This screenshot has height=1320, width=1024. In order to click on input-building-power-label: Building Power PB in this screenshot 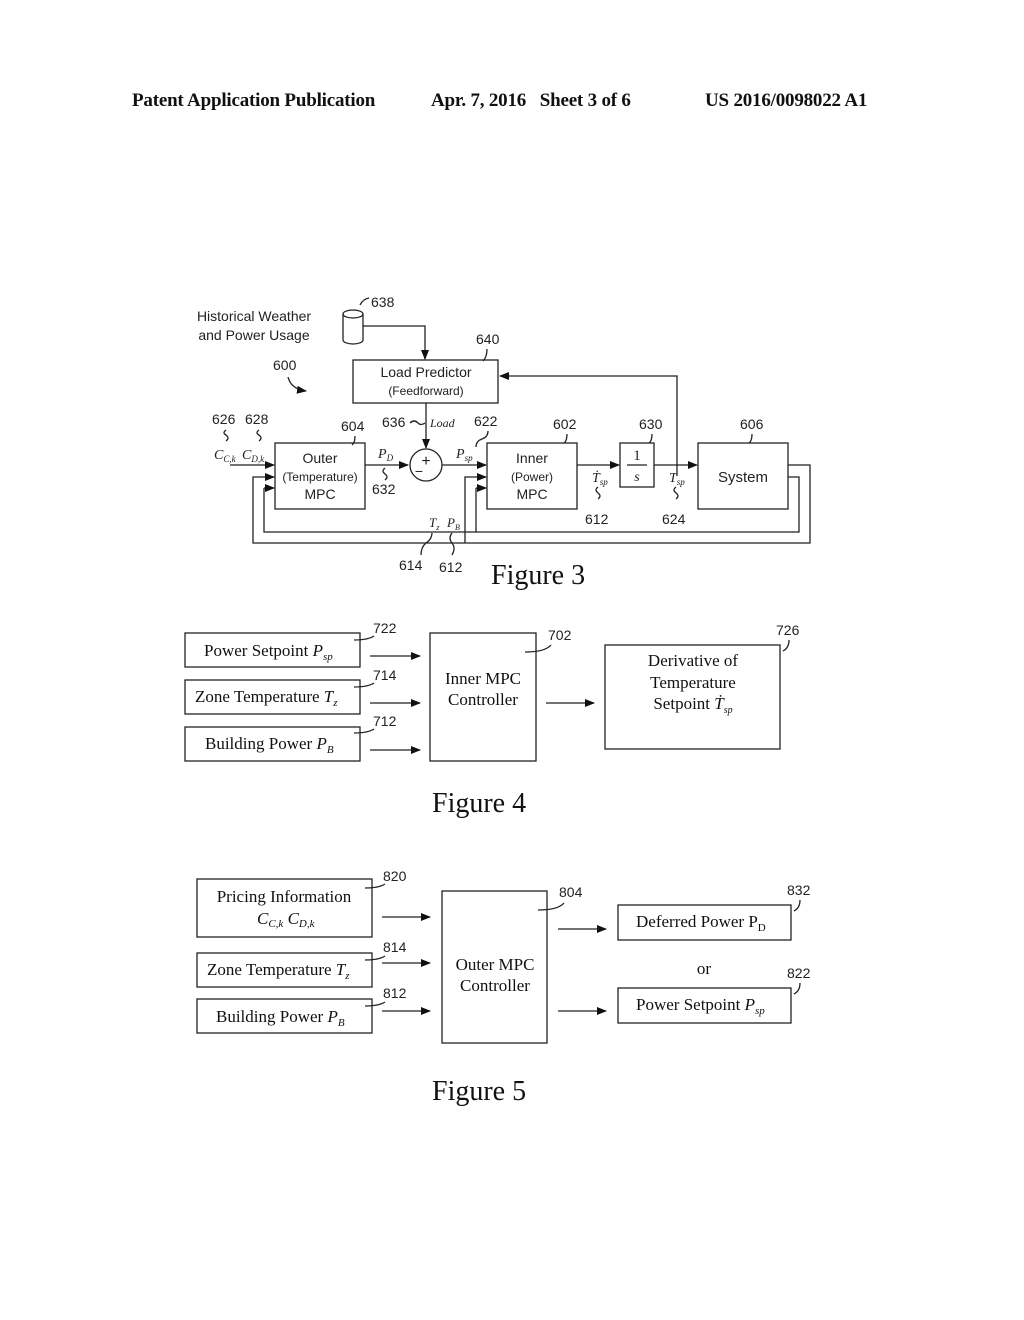, I will do `click(269, 745)`.